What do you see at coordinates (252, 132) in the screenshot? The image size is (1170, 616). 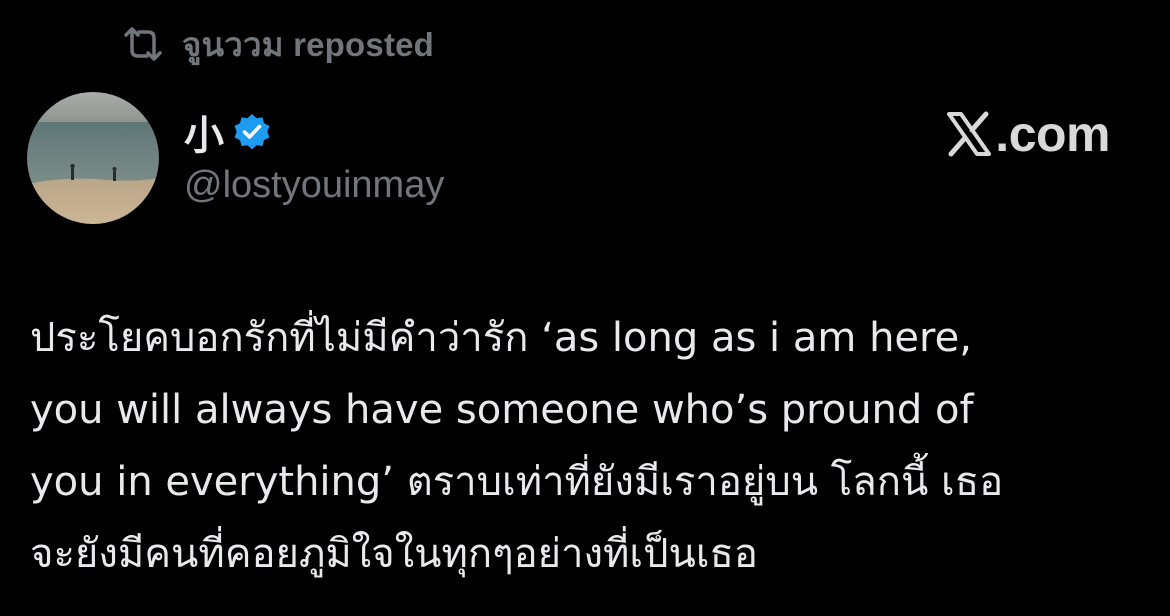 I see `verified-badge-icon` at bounding box center [252, 132].